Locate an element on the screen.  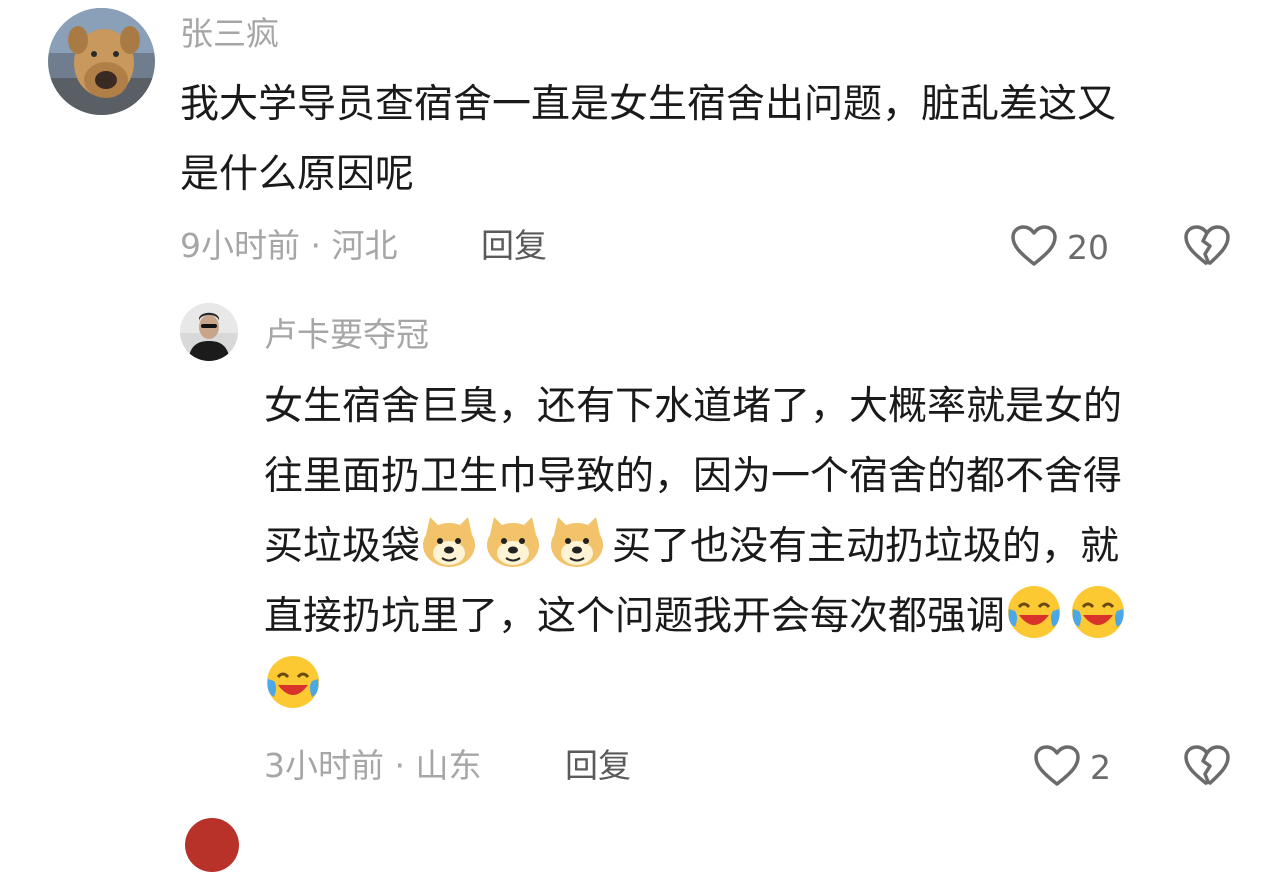
username: 卢卡要夺冠 is located at coordinates (346, 335).